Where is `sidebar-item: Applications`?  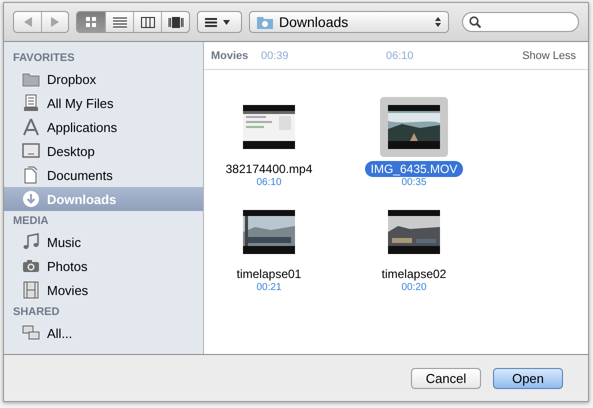 sidebar-item: Applications is located at coordinates (103, 127).